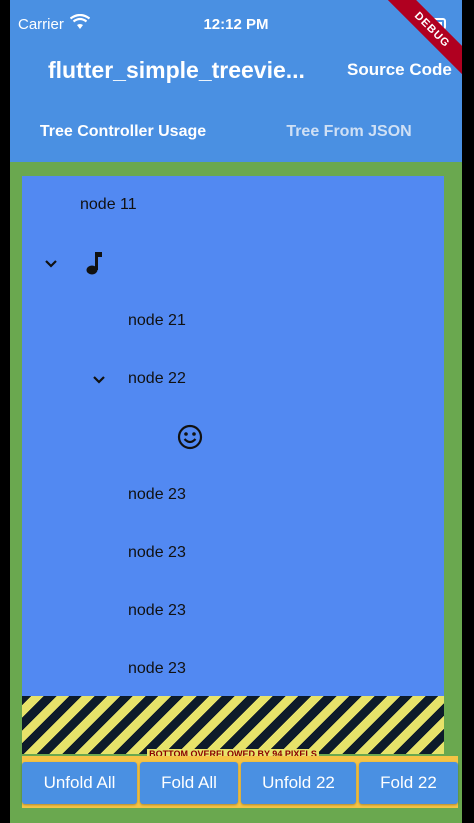  What do you see at coordinates (123, 133) in the screenshot?
I see `tab-tree-controller-usage: Tree Controller Usage` at bounding box center [123, 133].